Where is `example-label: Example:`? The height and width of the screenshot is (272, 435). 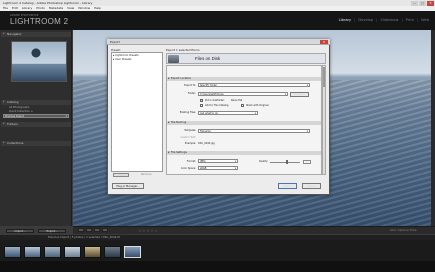
example-label: Example: is located at coordinates (190, 143).